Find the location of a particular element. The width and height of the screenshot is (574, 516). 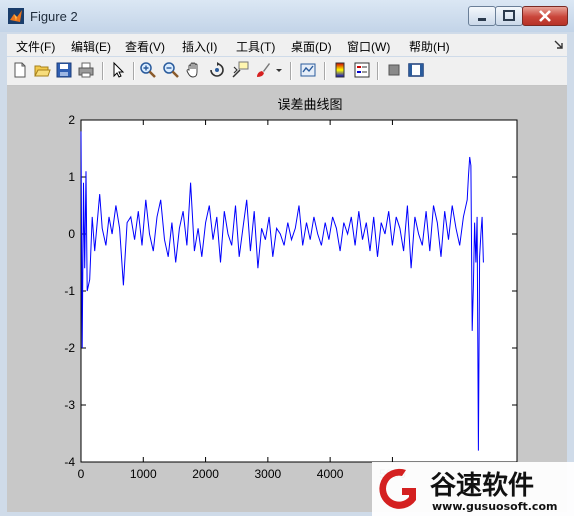

menu-edit: 编辑(E) is located at coordinates (91, 46).